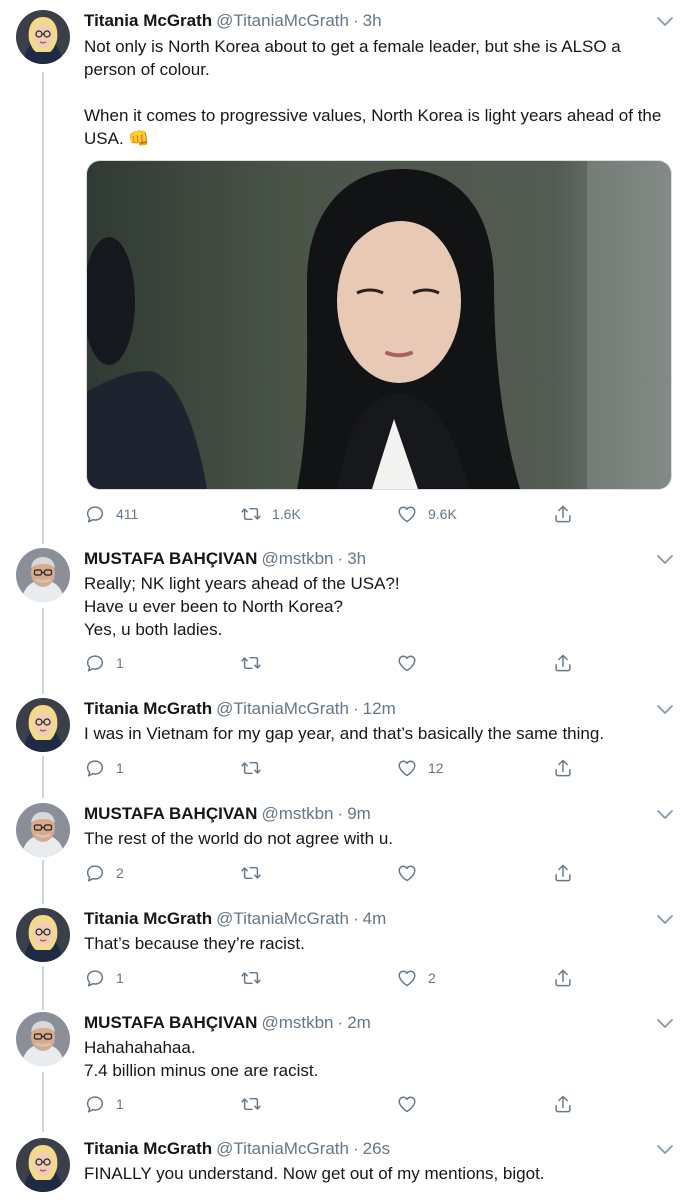 This screenshot has height=1200, width=692. Describe the element at coordinates (270, 514) in the screenshot. I see `retweet-button: 1.6K` at that location.